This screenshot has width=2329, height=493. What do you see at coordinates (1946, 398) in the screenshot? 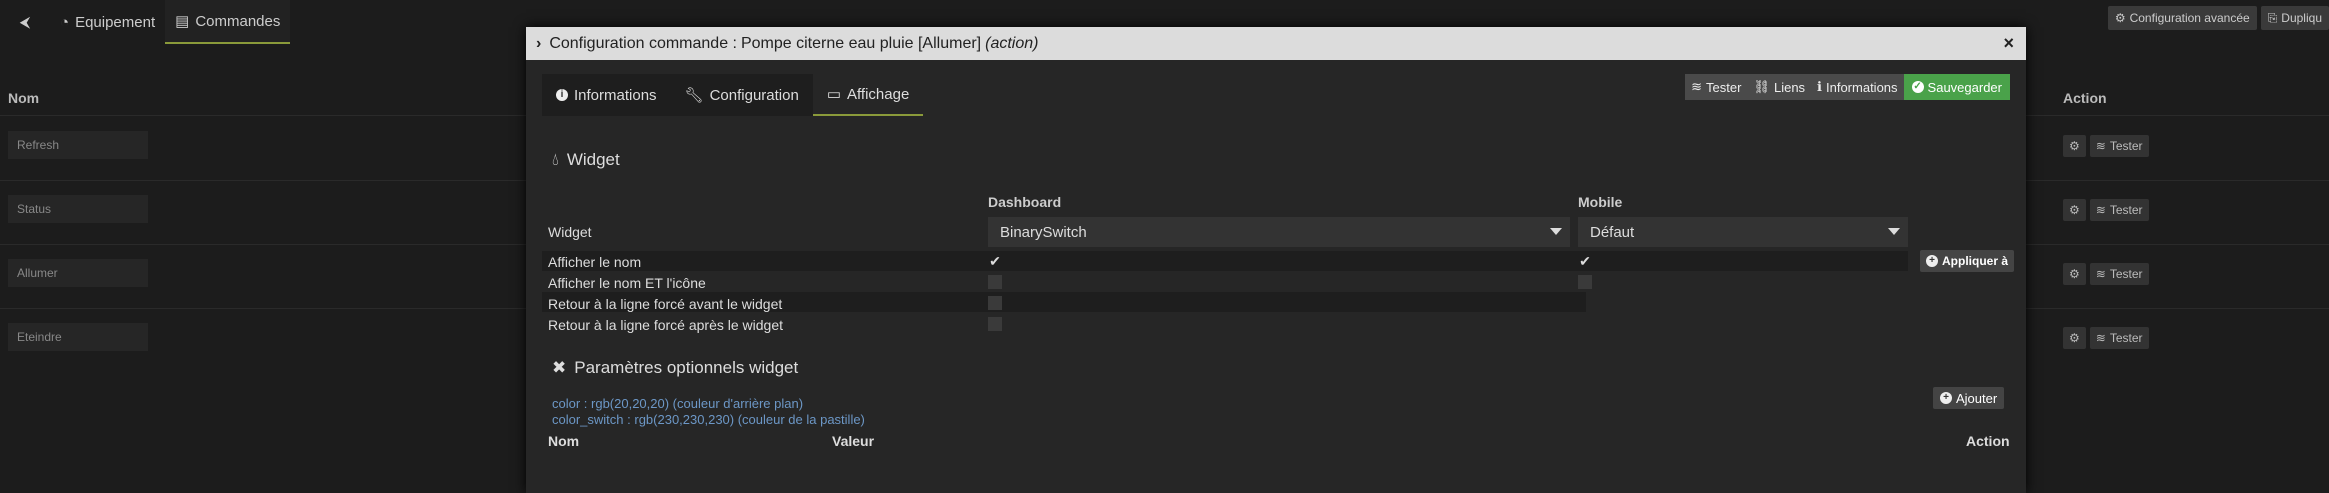
I see `plus-circle-icon: +` at bounding box center [1946, 398].